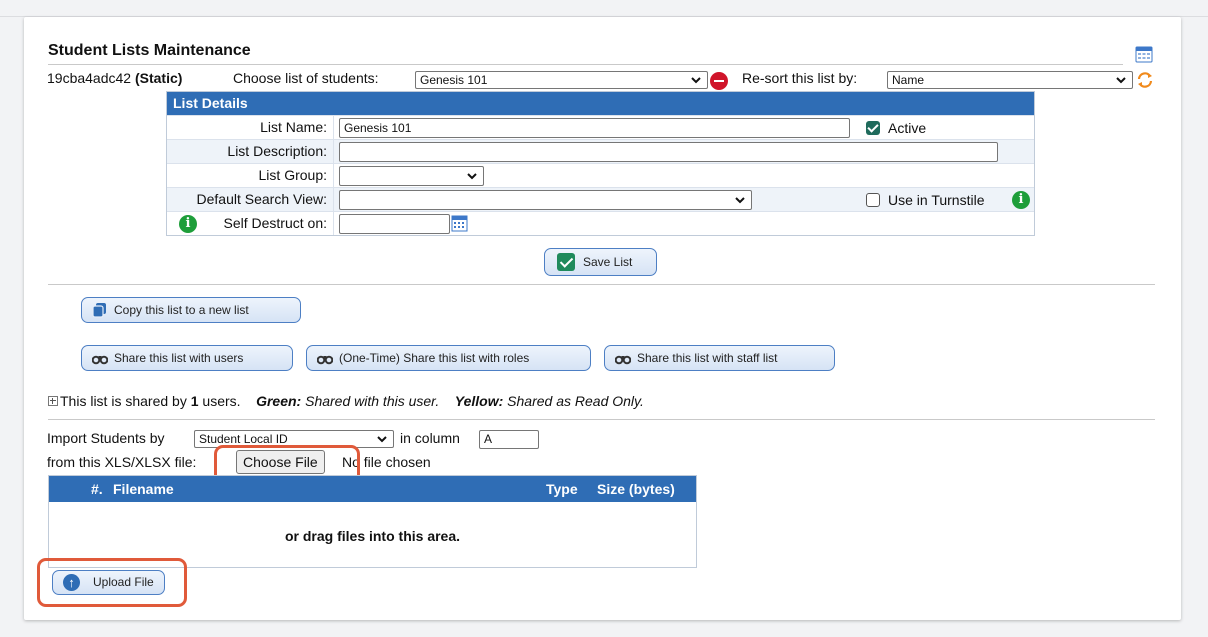 Image resolution: width=1208 pixels, height=637 pixels. I want to click on share-roles-button: (One-Time) Share this list with roles, so click(448, 358).